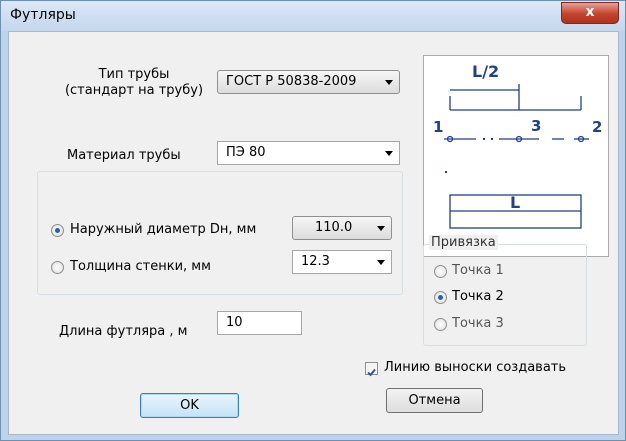 This screenshot has height=441, width=626. I want to click on anchor-point-1-label: Точка 1, so click(478, 270).